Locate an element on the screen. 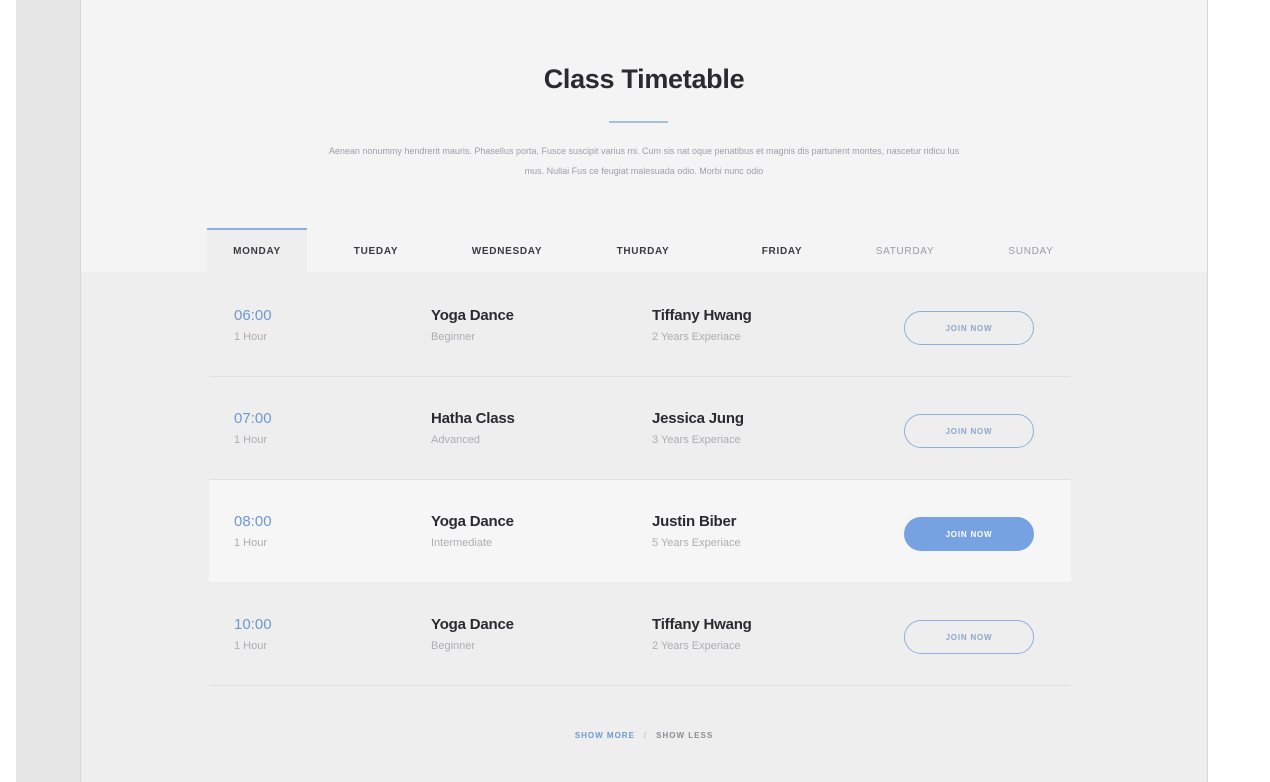  page-title: Class Timetable is located at coordinates (644, 79).